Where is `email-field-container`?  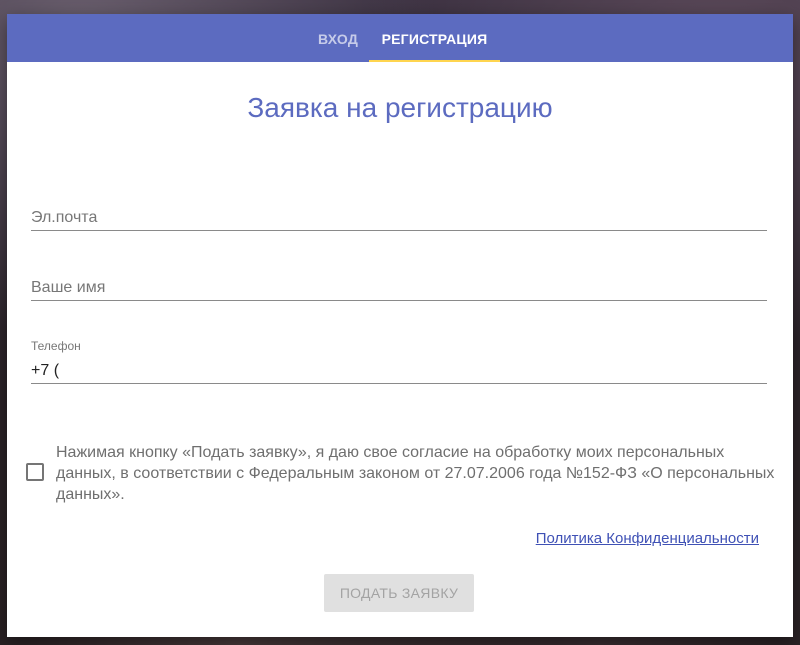 email-field-container is located at coordinates (399, 215).